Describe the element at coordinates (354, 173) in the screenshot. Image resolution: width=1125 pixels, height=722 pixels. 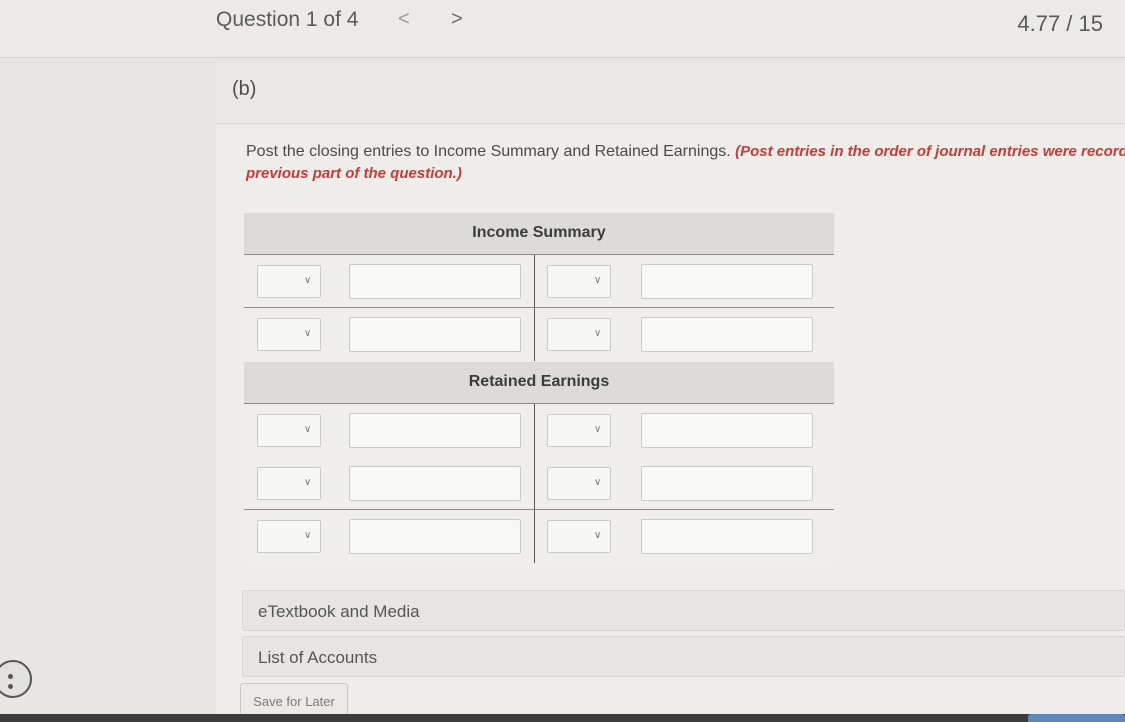
I see `instructions-emphasis-continued: previous part of the question.)` at that location.